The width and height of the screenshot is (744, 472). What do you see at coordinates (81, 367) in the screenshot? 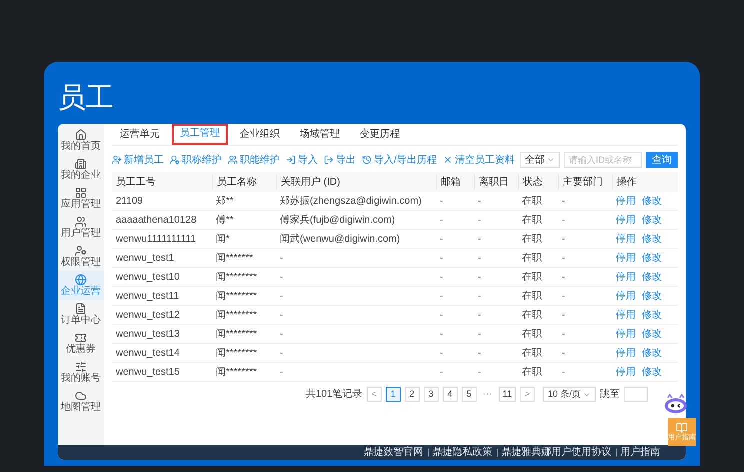
I see `sliders-icon` at bounding box center [81, 367].